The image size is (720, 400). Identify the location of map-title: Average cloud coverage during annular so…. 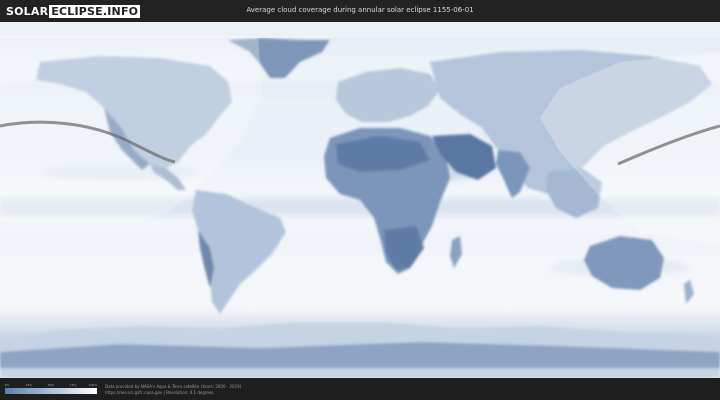
(360, 10).